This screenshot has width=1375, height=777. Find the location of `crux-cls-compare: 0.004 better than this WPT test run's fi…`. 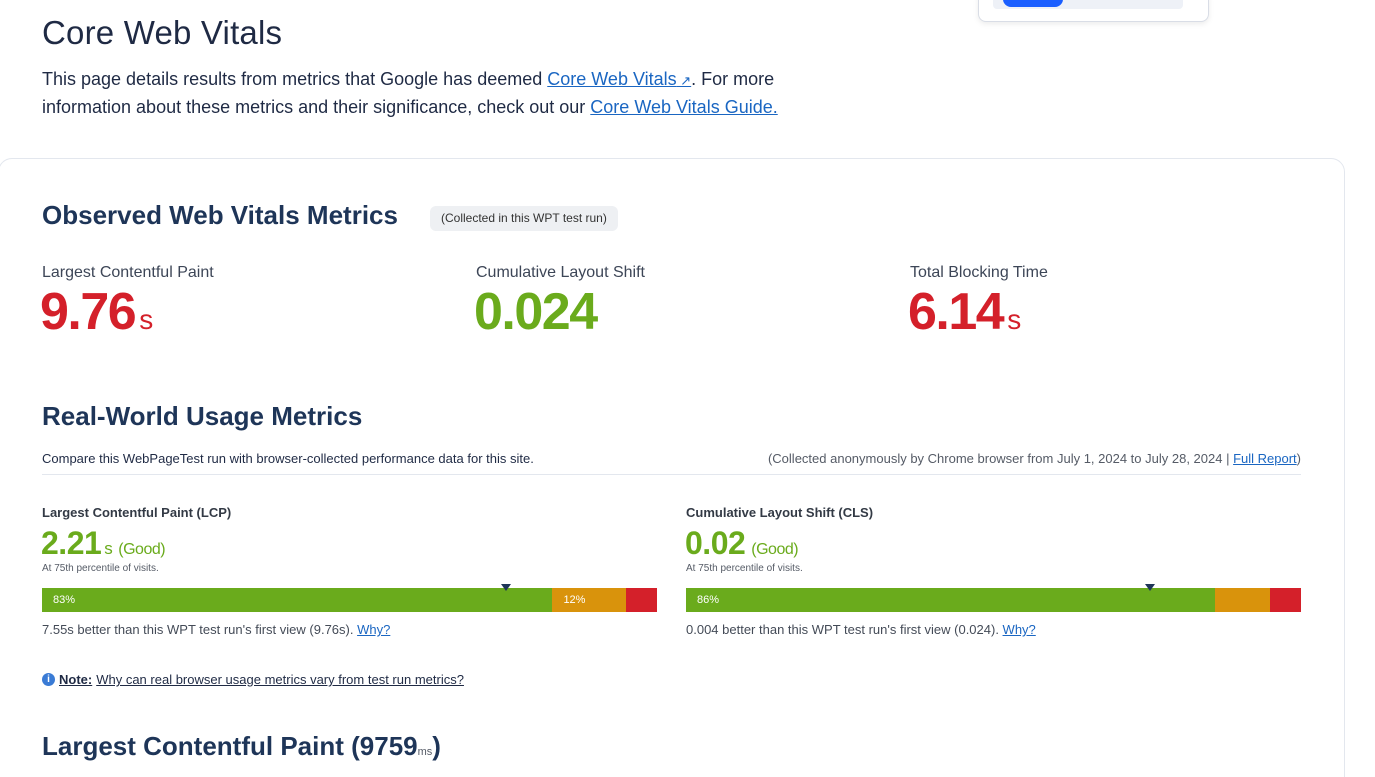

crux-cls-compare: 0.004 better than this WPT test run's fi… is located at coordinates (861, 629).